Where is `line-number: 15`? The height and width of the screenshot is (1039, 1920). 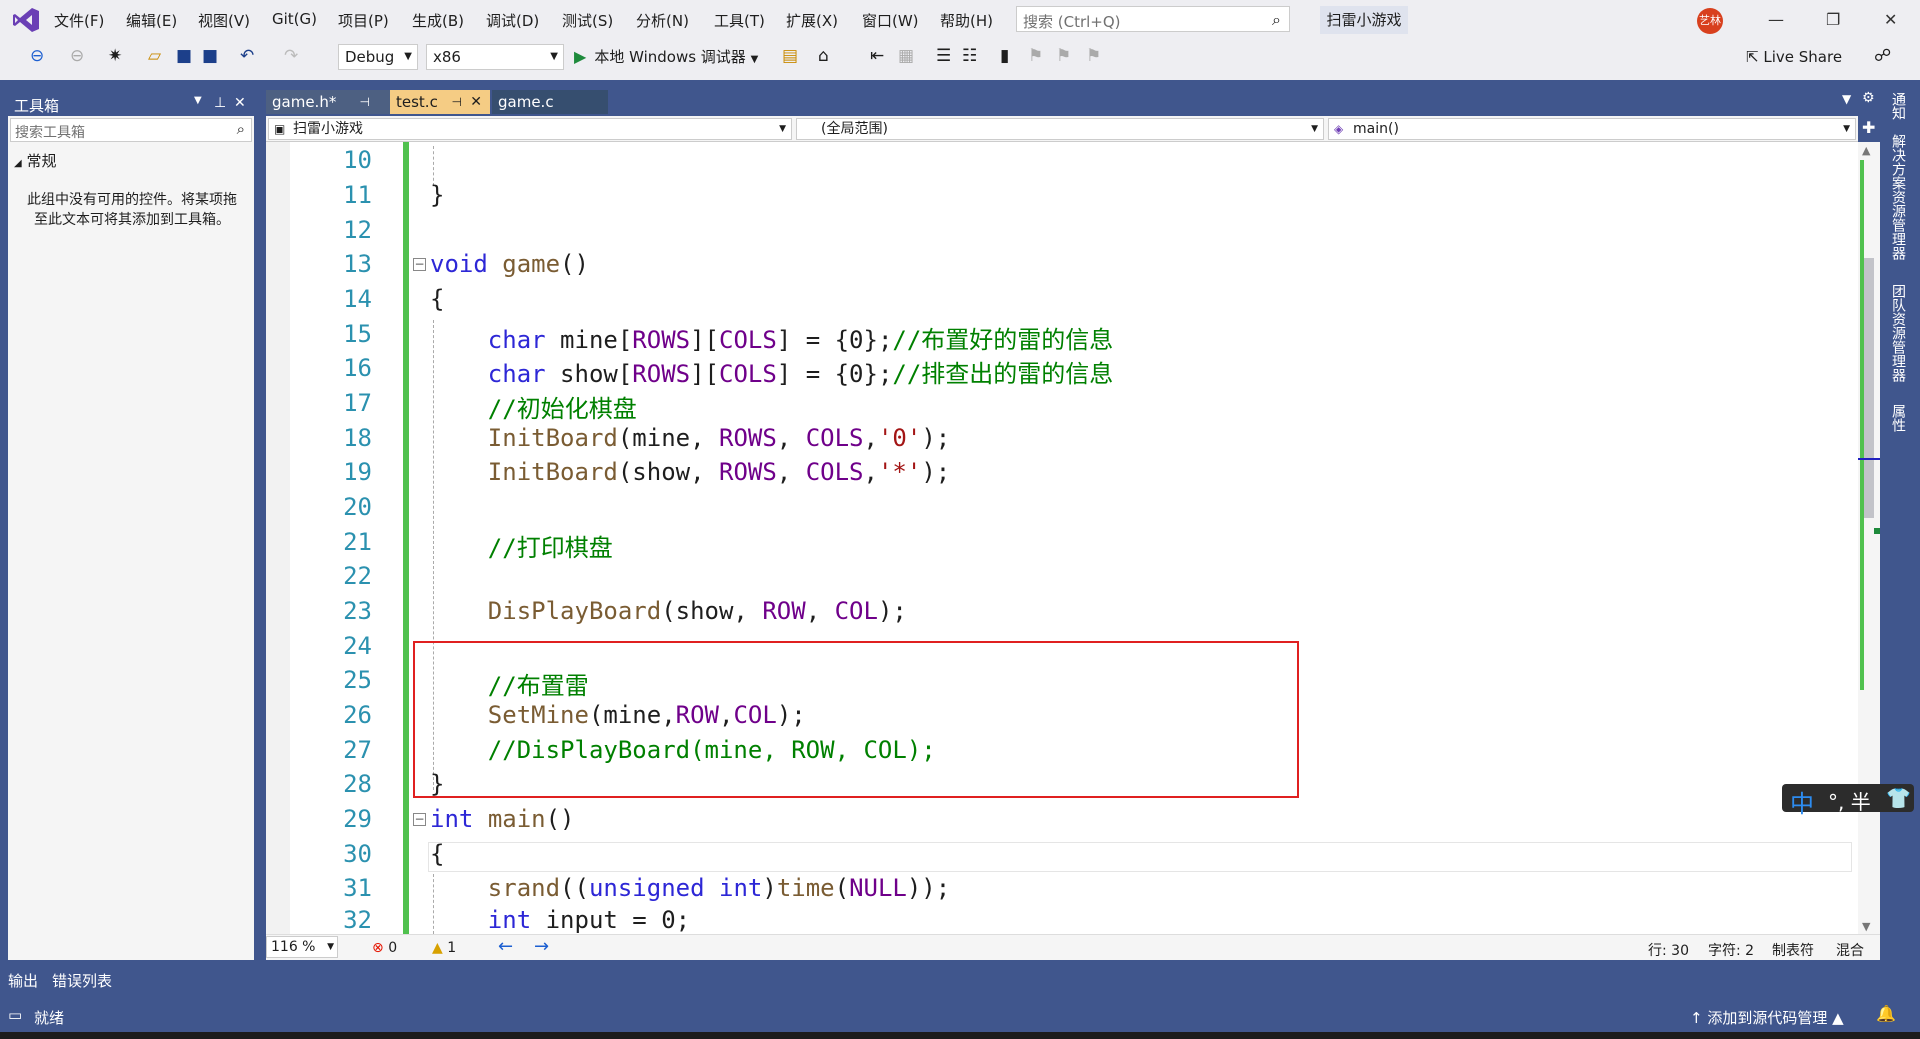 line-number: 15 is located at coordinates (357, 334).